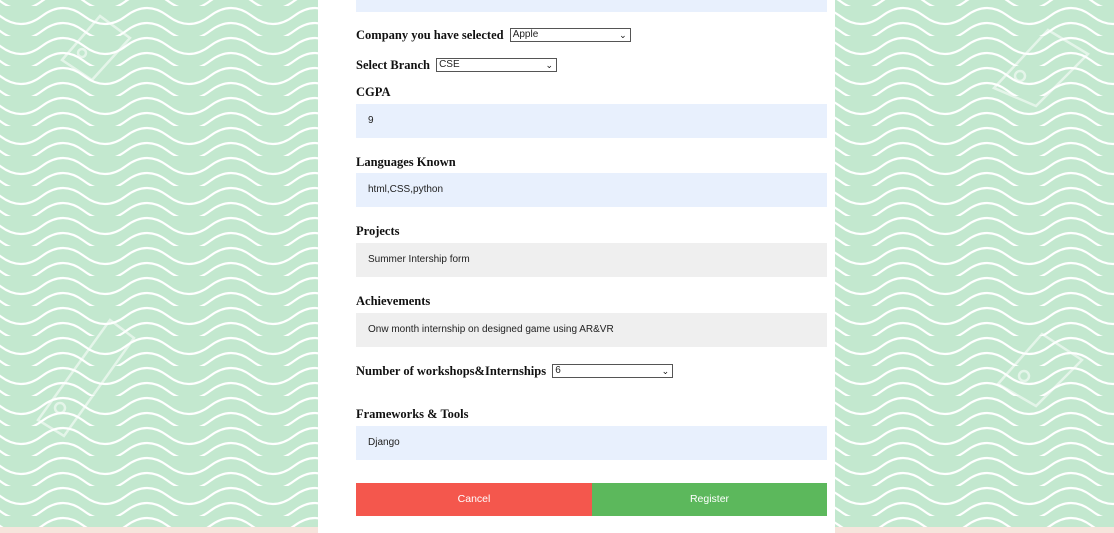 This screenshot has height=533, width=1114. What do you see at coordinates (393, 301) in the screenshot?
I see `achievements-label: Achievements` at bounding box center [393, 301].